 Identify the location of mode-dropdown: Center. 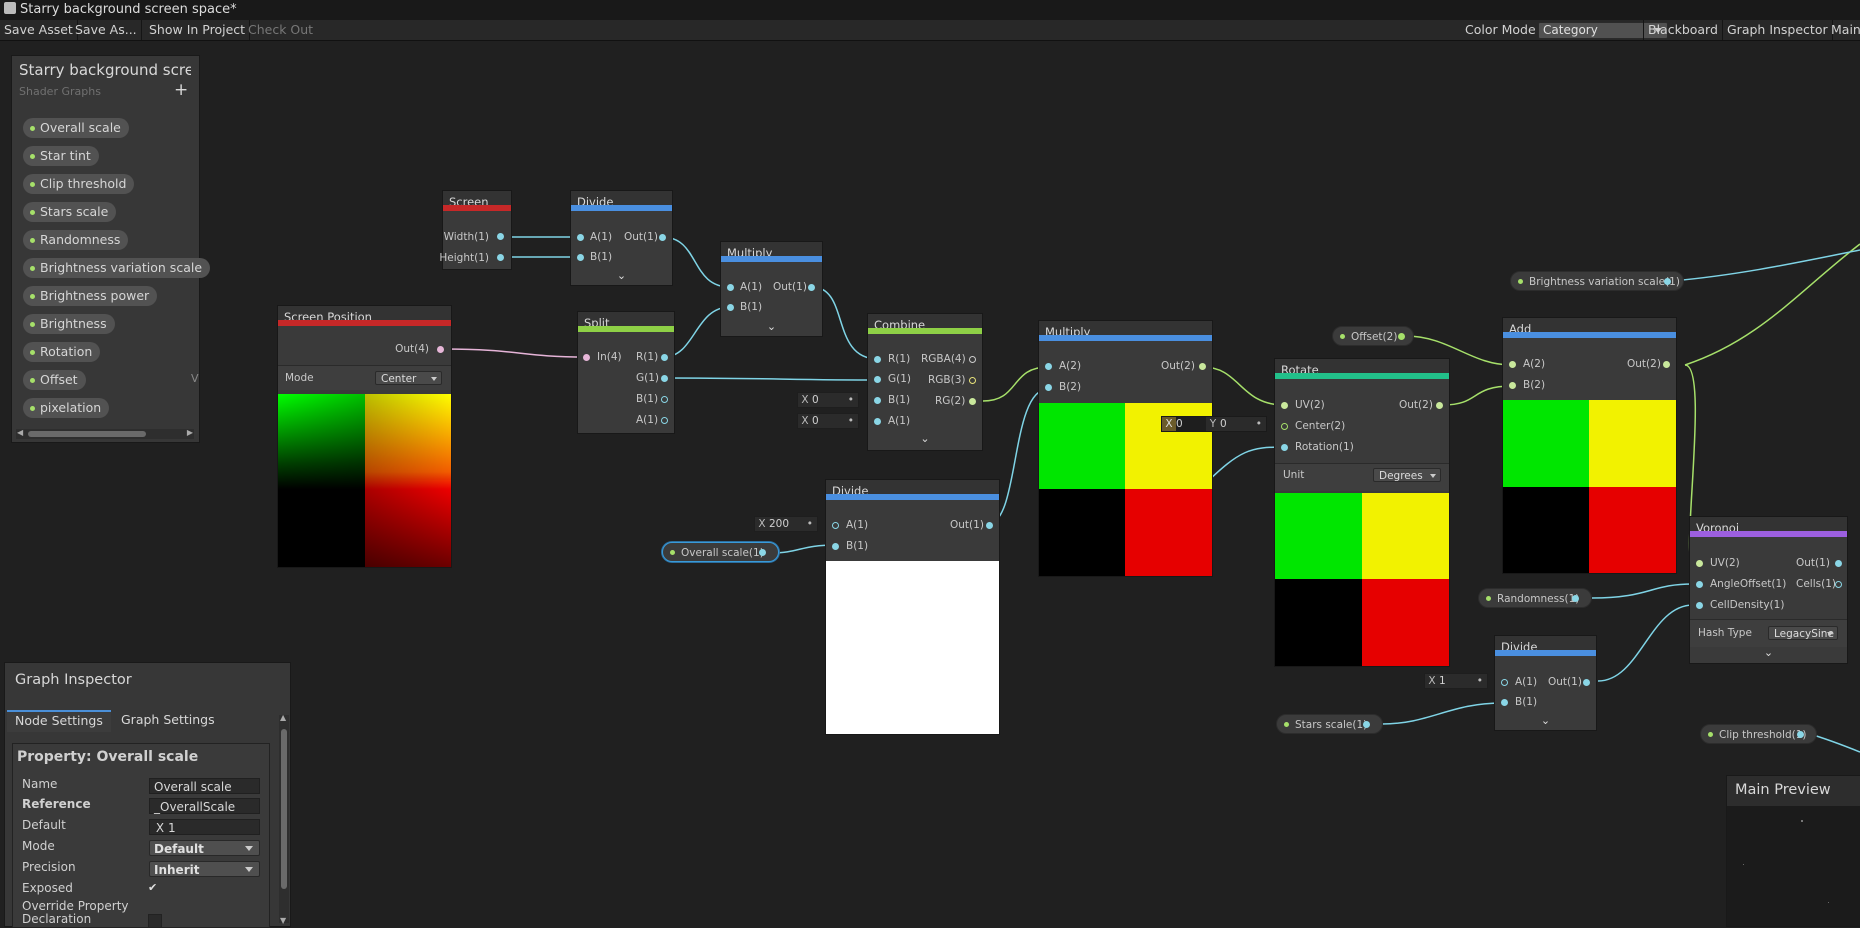
(408, 378).